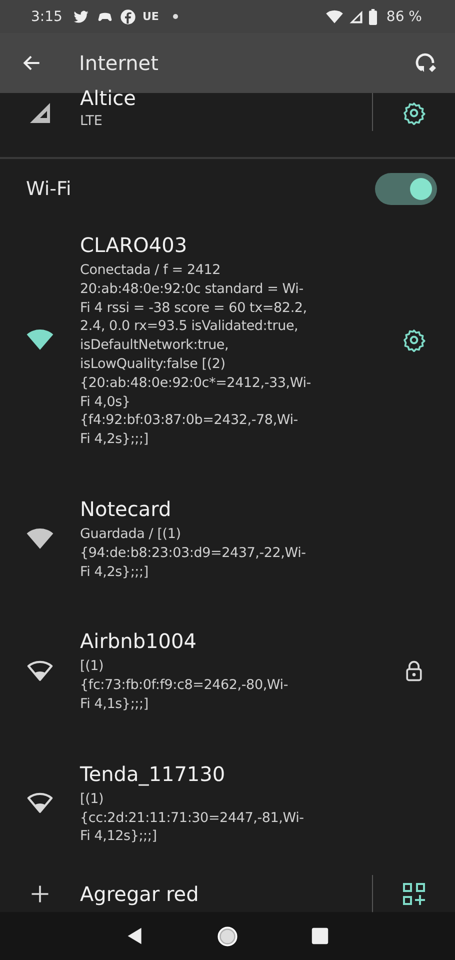 This screenshot has width=455, height=960. Describe the element at coordinates (414, 894) in the screenshot. I see `qr-code-scan-icon` at that location.